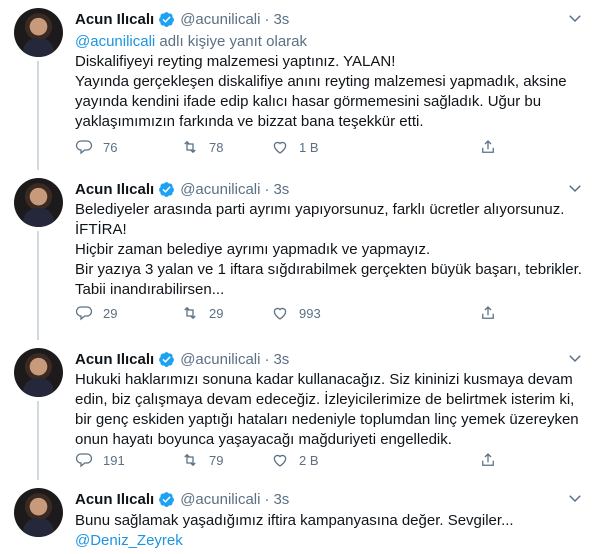 This screenshot has width=598, height=554. What do you see at coordinates (309, 147) in the screenshot?
I see `like-count: 1 B` at bounding box center [309, 147].